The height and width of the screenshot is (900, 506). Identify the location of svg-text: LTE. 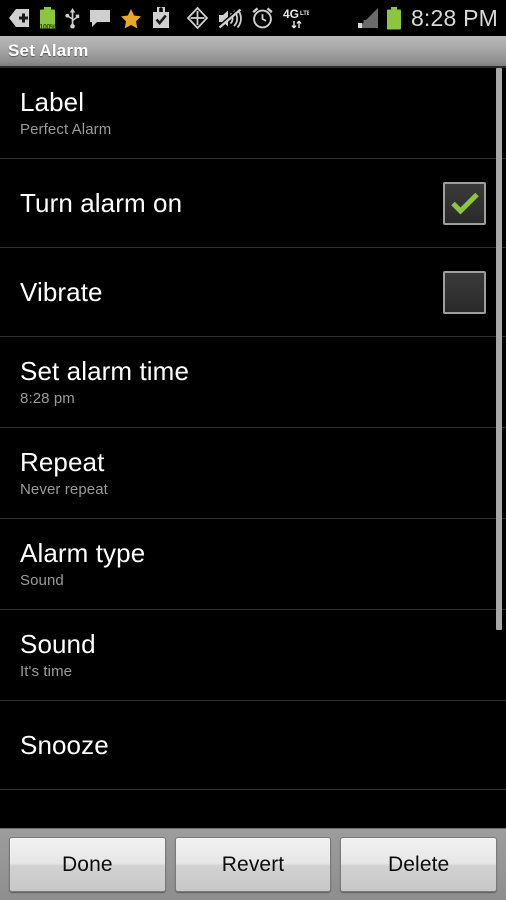
(304, 14).